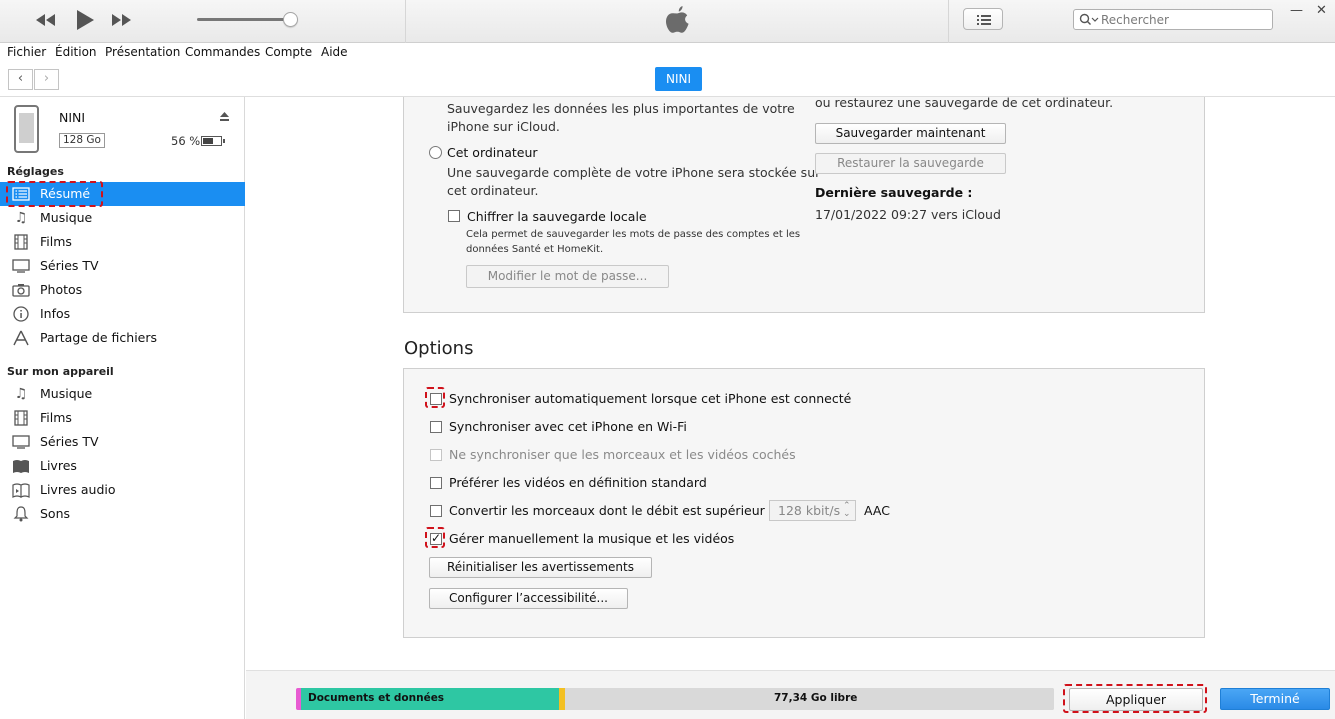 Image resolution: width=1335 pixels, height=719 pixels. I want to click on battery-icon, so click(213, 141).